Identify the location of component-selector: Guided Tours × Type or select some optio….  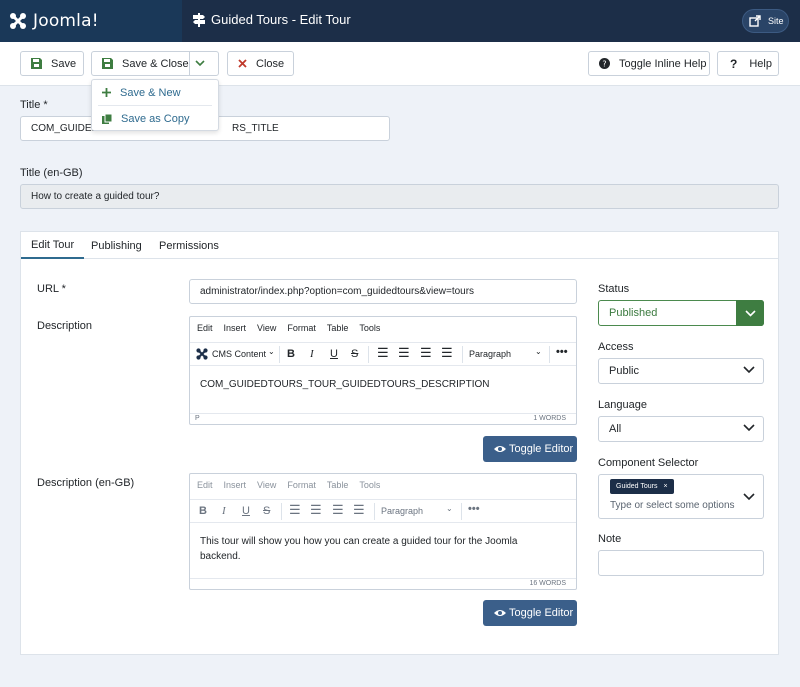
(681, 496).